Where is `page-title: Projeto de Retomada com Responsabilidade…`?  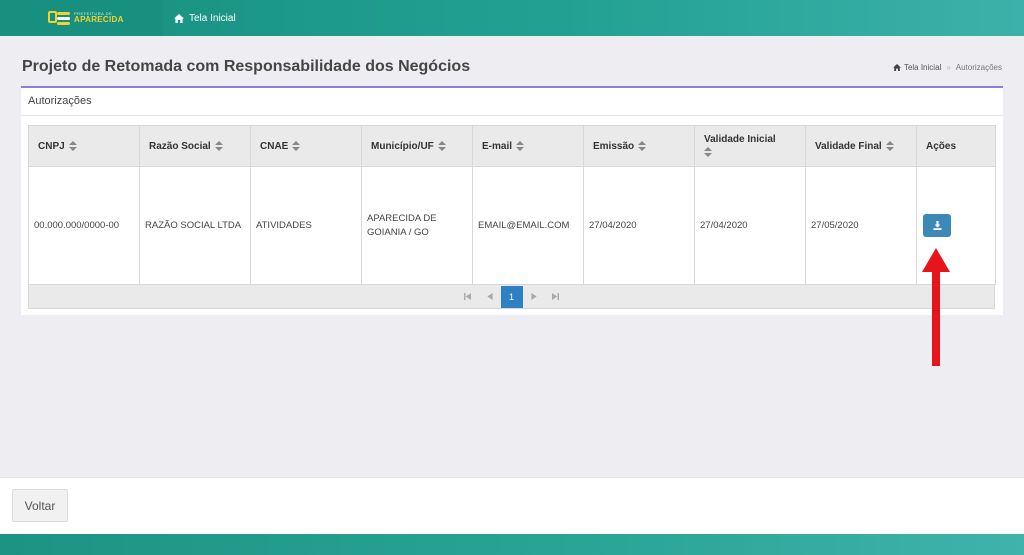
page-title: Projeto de Retomada com Responsabilidade… is located at coordinates (246, 66).